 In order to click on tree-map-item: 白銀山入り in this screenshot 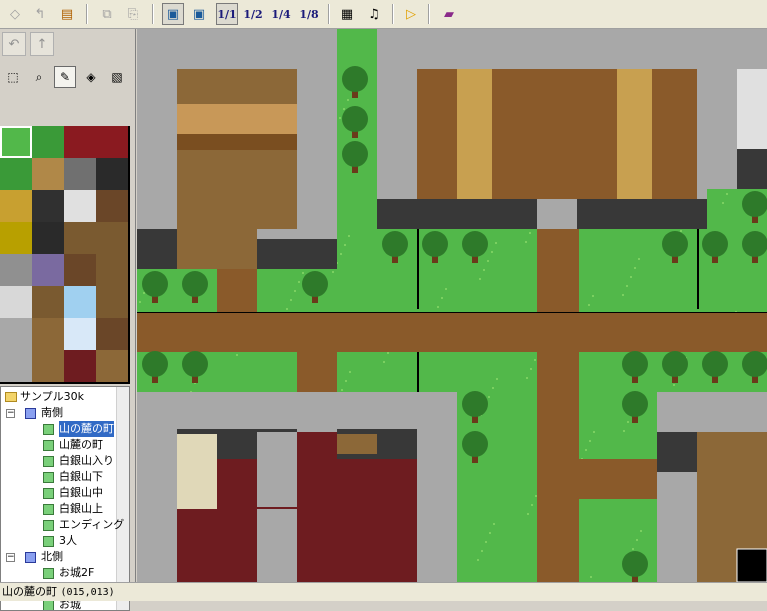, I will do `click(86, 461)`.